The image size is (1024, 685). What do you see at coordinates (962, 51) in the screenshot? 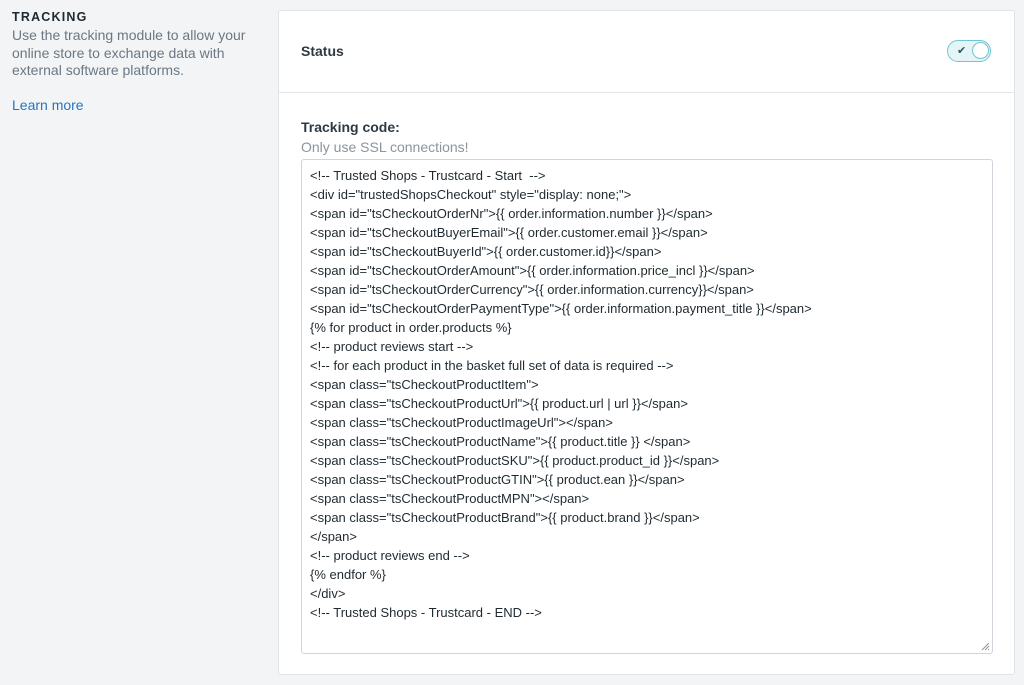
I see `check-icon: ✔` at bounding box center [962, 51].